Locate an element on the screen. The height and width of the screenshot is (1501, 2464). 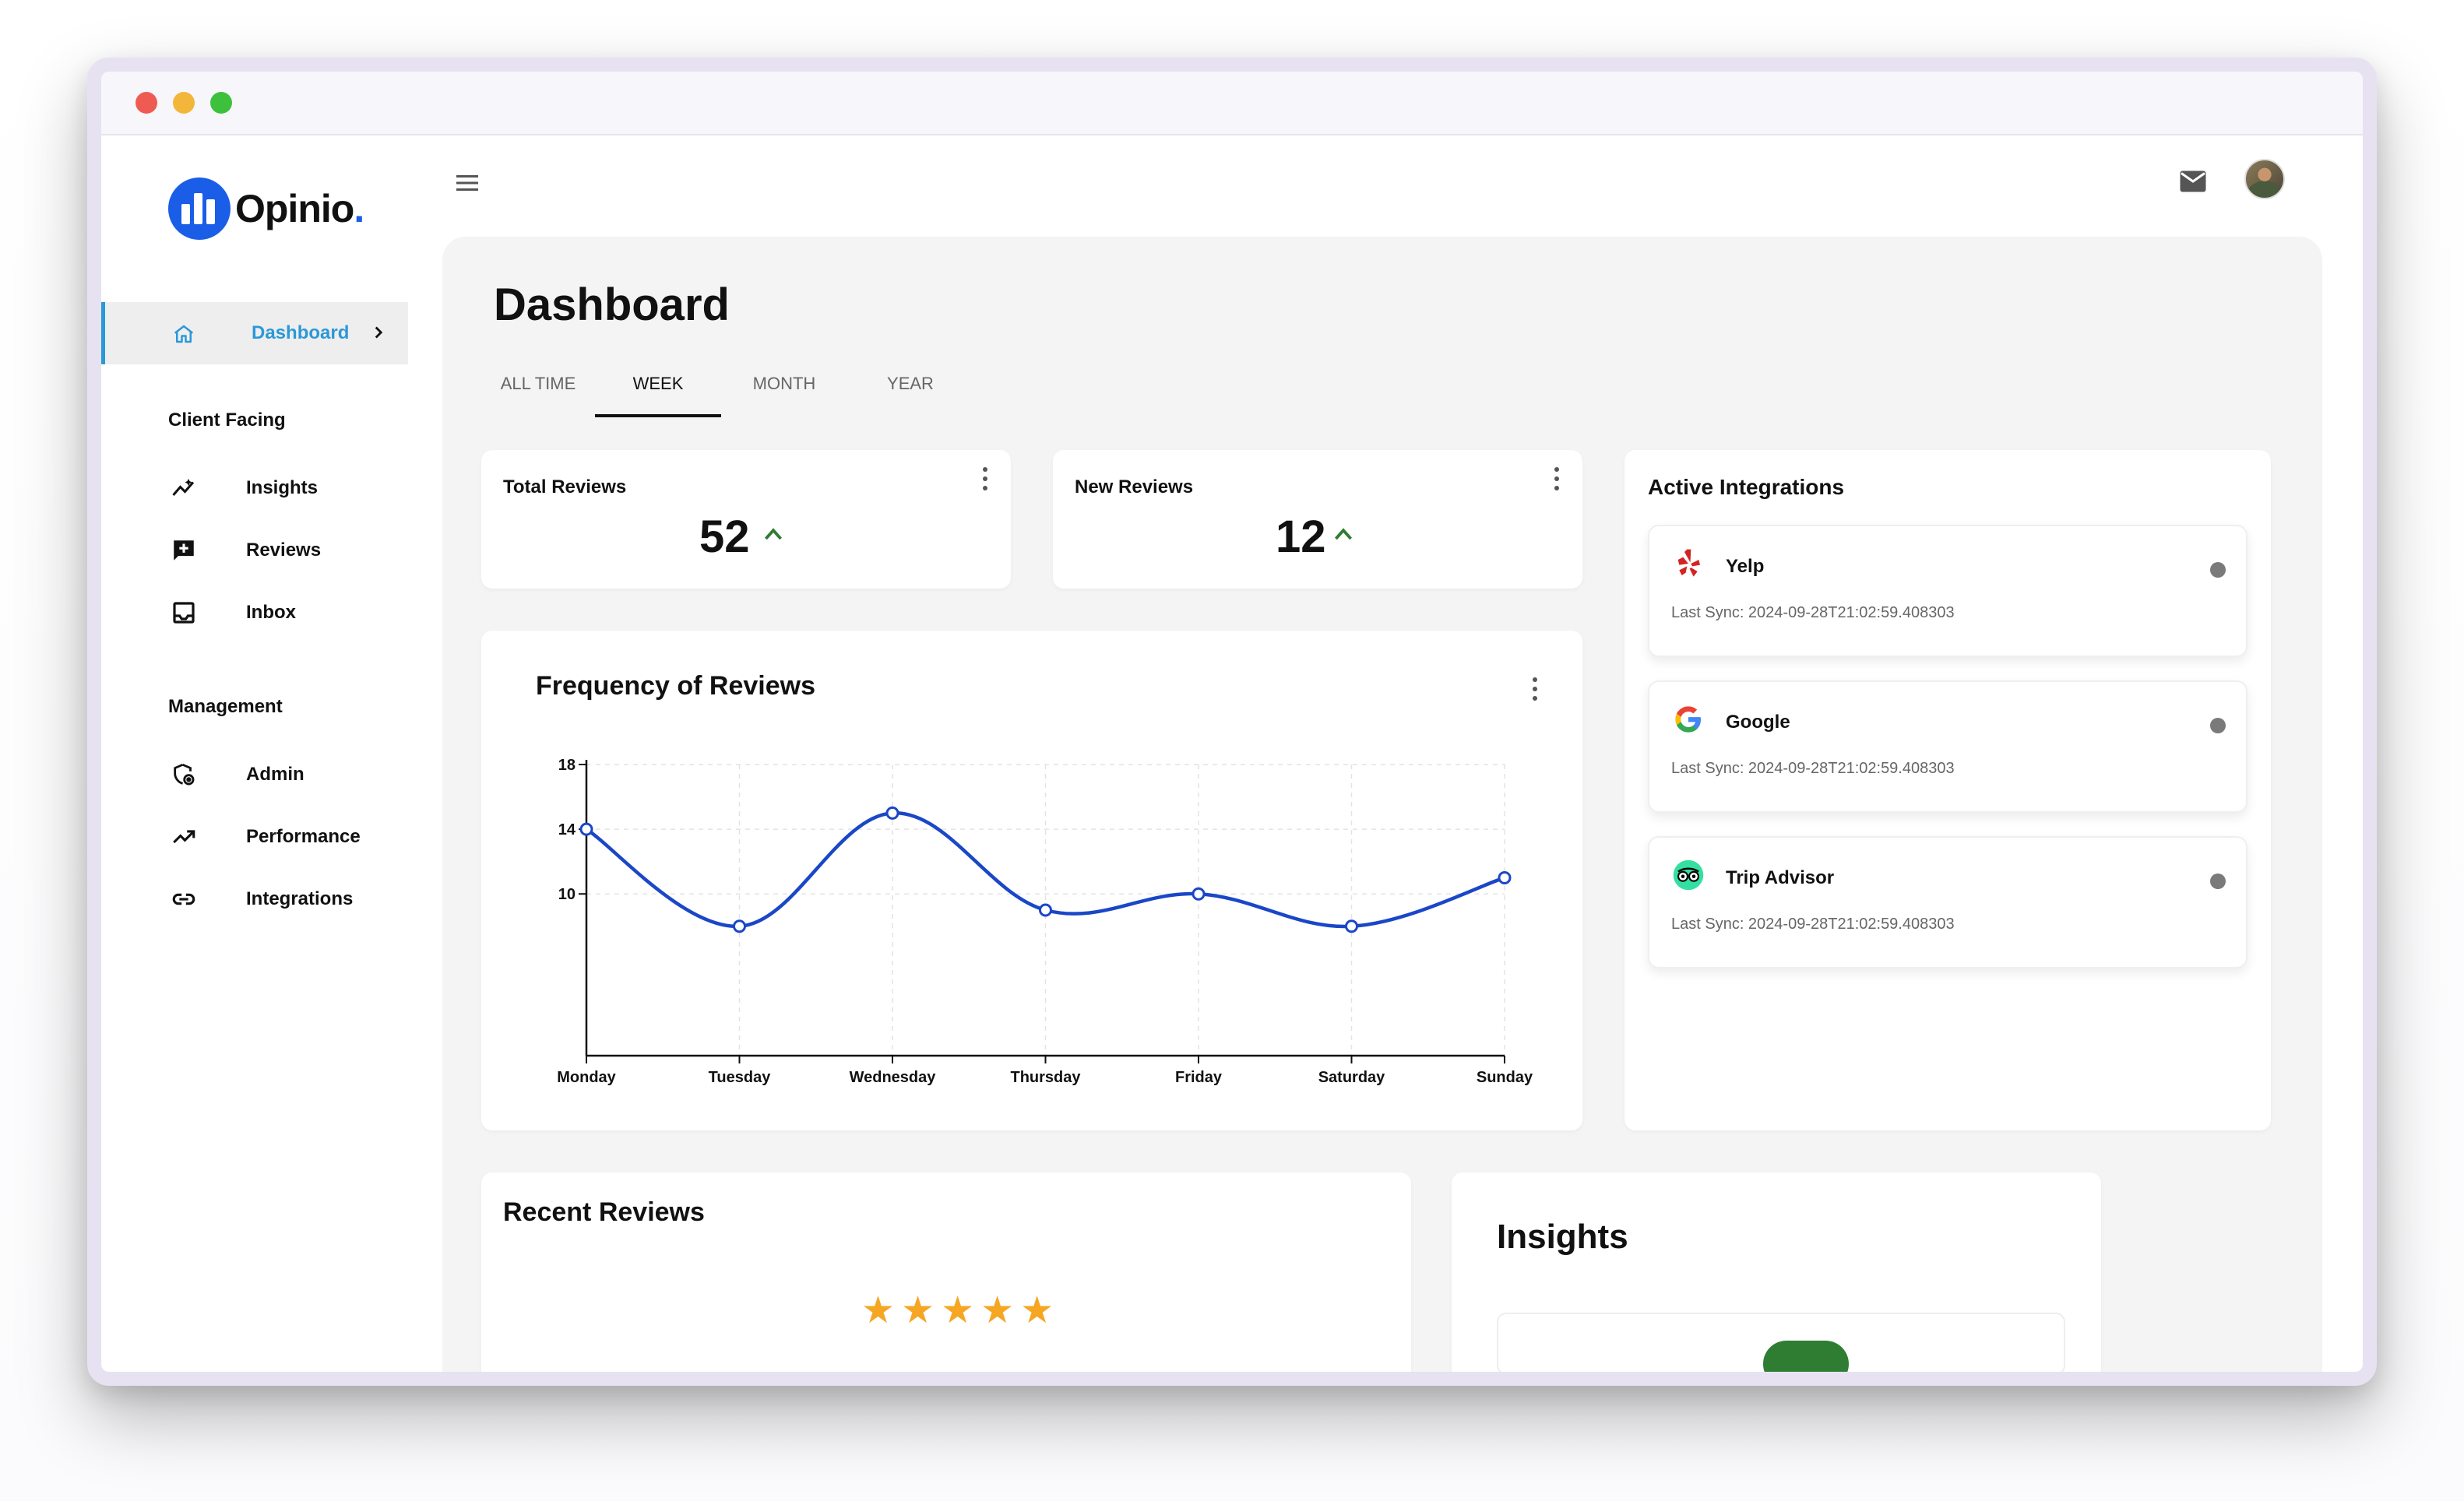
tab-year: YEAR is located at coordinates (910, 391).